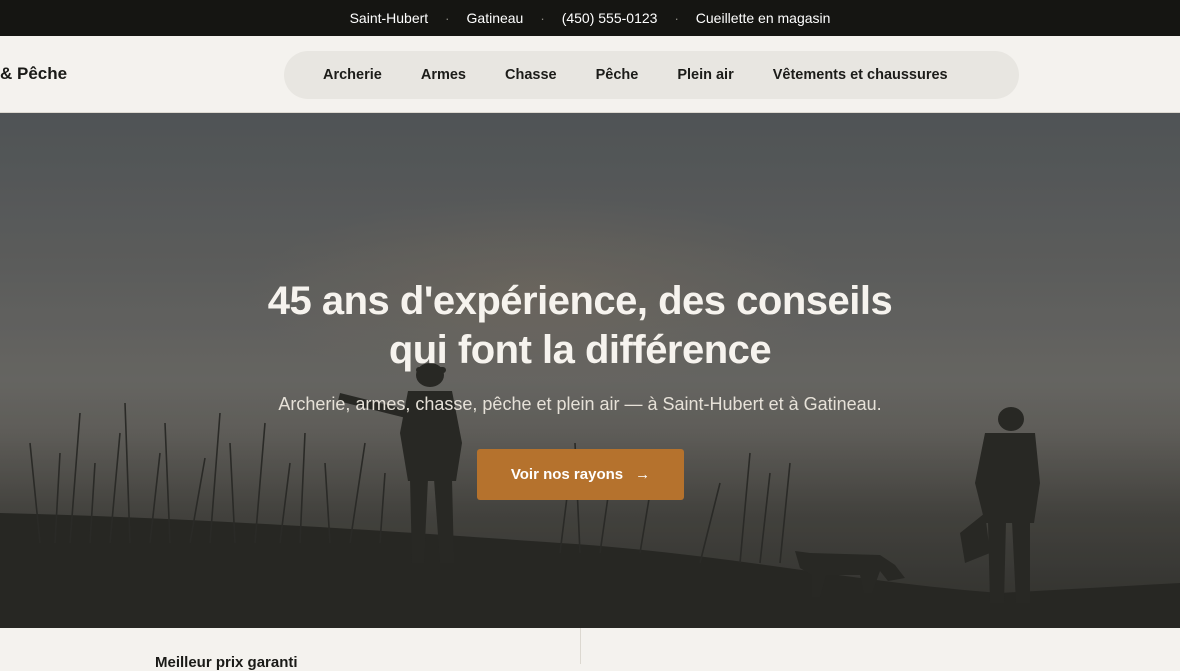 This screenshot has height=671, width=1180. Describe the element at coordinates (643, 474) in the screenshot. I see `arrow-right-icon: →` at that location.